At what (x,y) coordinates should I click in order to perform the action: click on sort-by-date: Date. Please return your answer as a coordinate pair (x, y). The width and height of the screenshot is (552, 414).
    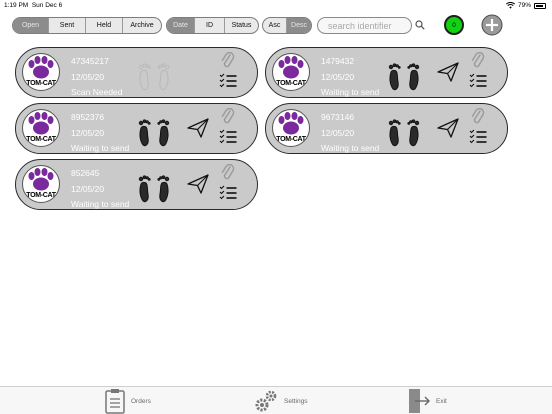
    Looking at the image, I should click on (181, 25).